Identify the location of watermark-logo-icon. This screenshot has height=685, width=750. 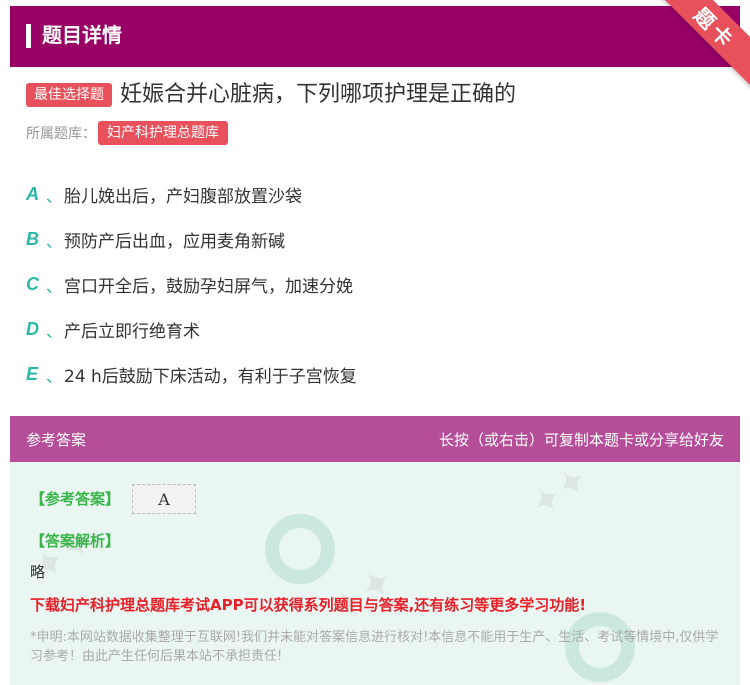
(300, 549).